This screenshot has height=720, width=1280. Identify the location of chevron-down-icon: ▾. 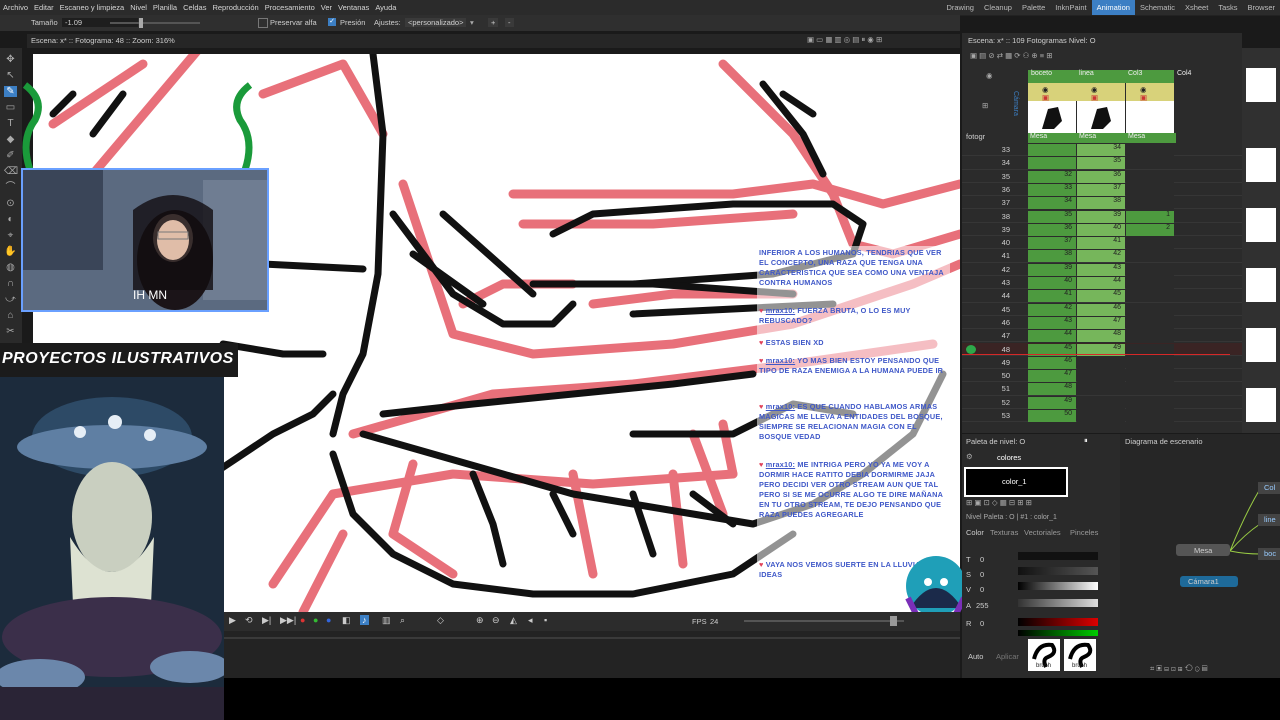
(472, 22).